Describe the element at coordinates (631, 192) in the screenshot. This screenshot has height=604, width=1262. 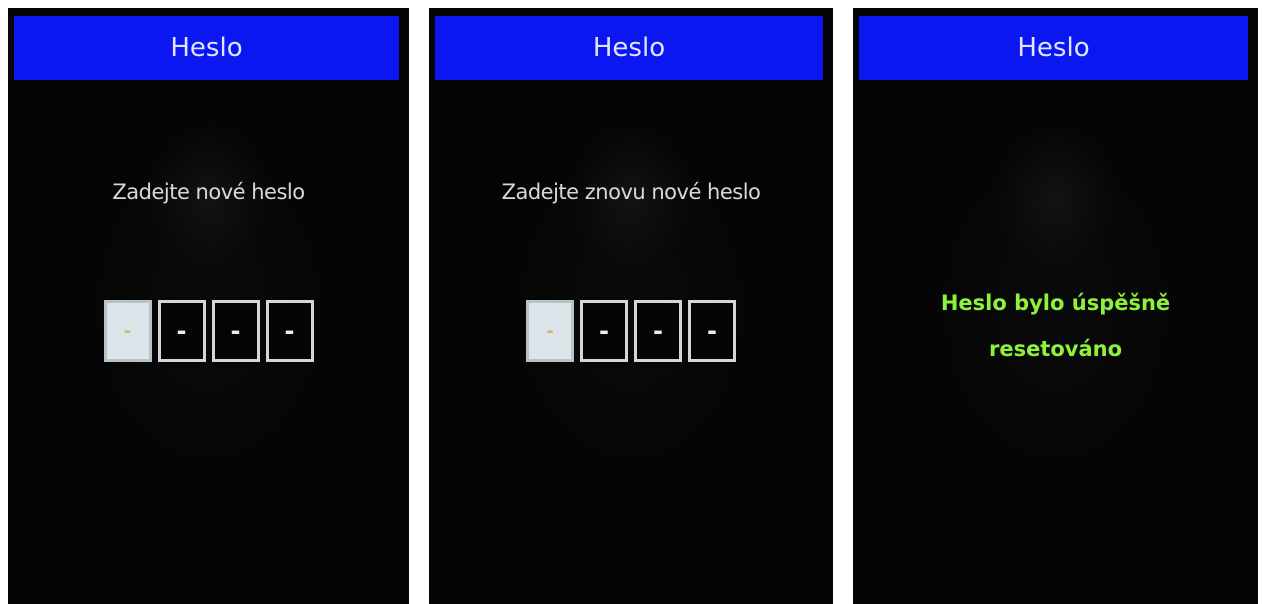
I see `prompt-text: Zadejte znovu nové heslo` at that location.